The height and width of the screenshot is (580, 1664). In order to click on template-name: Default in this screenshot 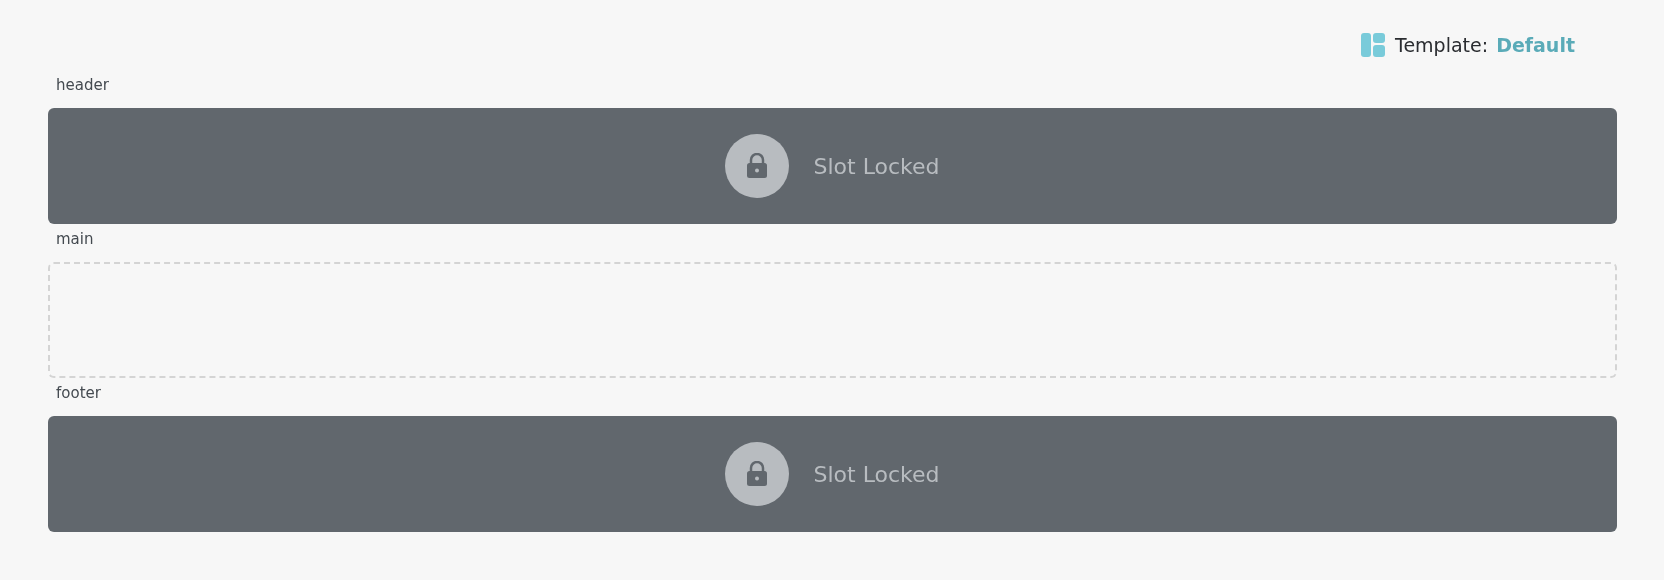, I will do `click(1535, 45)`.